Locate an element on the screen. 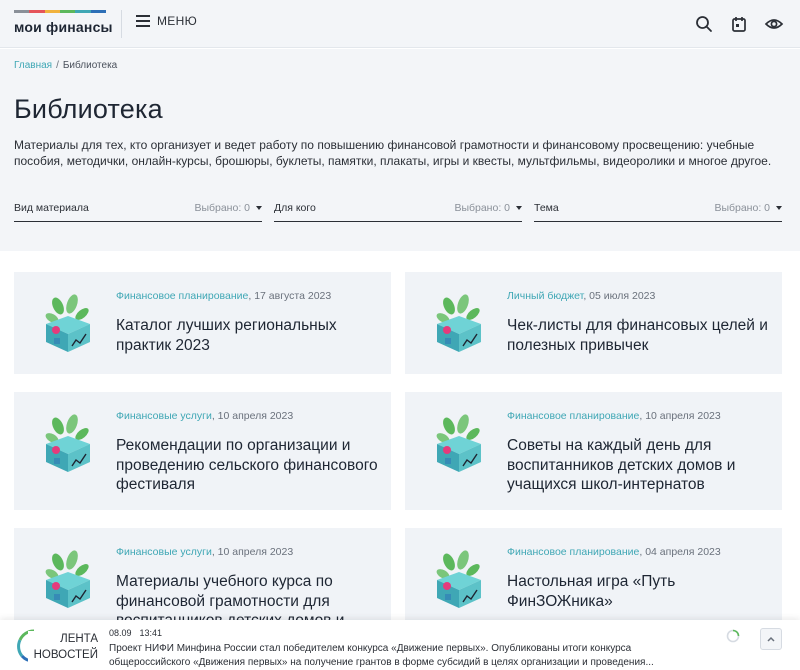 This screenshot has width=800, height=670. news-feed-label: ЛЕНТА НОВОСТЕЙ is located at coordinates (63, 647).